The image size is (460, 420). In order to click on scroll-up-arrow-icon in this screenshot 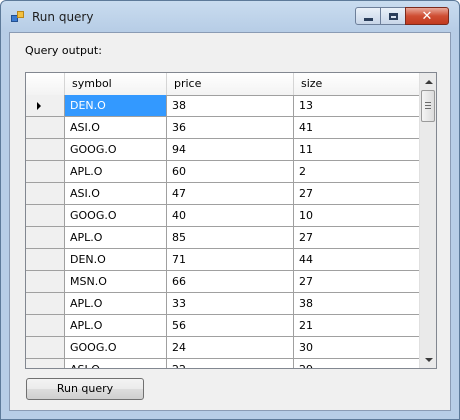, I will do `click(428, 81)`.